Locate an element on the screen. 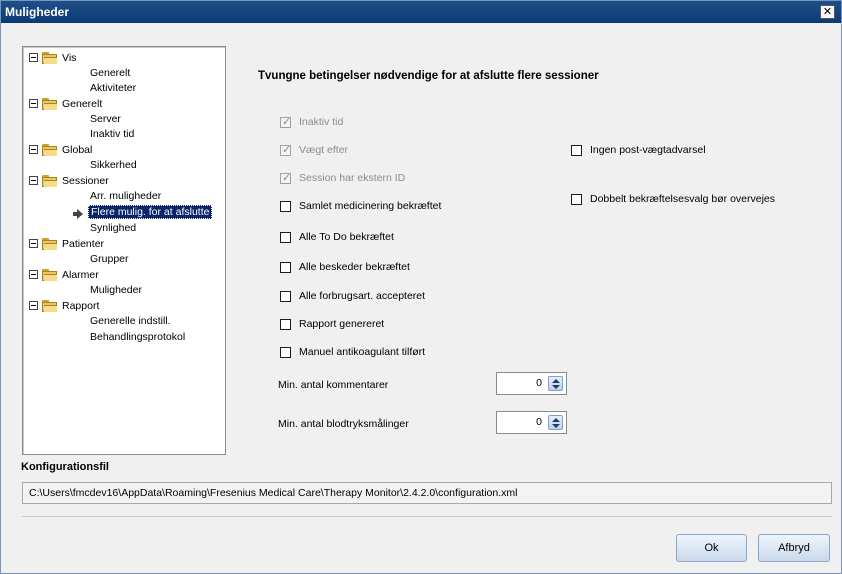  tree-group-label: Alarmer is located at coordinates (80, 275).